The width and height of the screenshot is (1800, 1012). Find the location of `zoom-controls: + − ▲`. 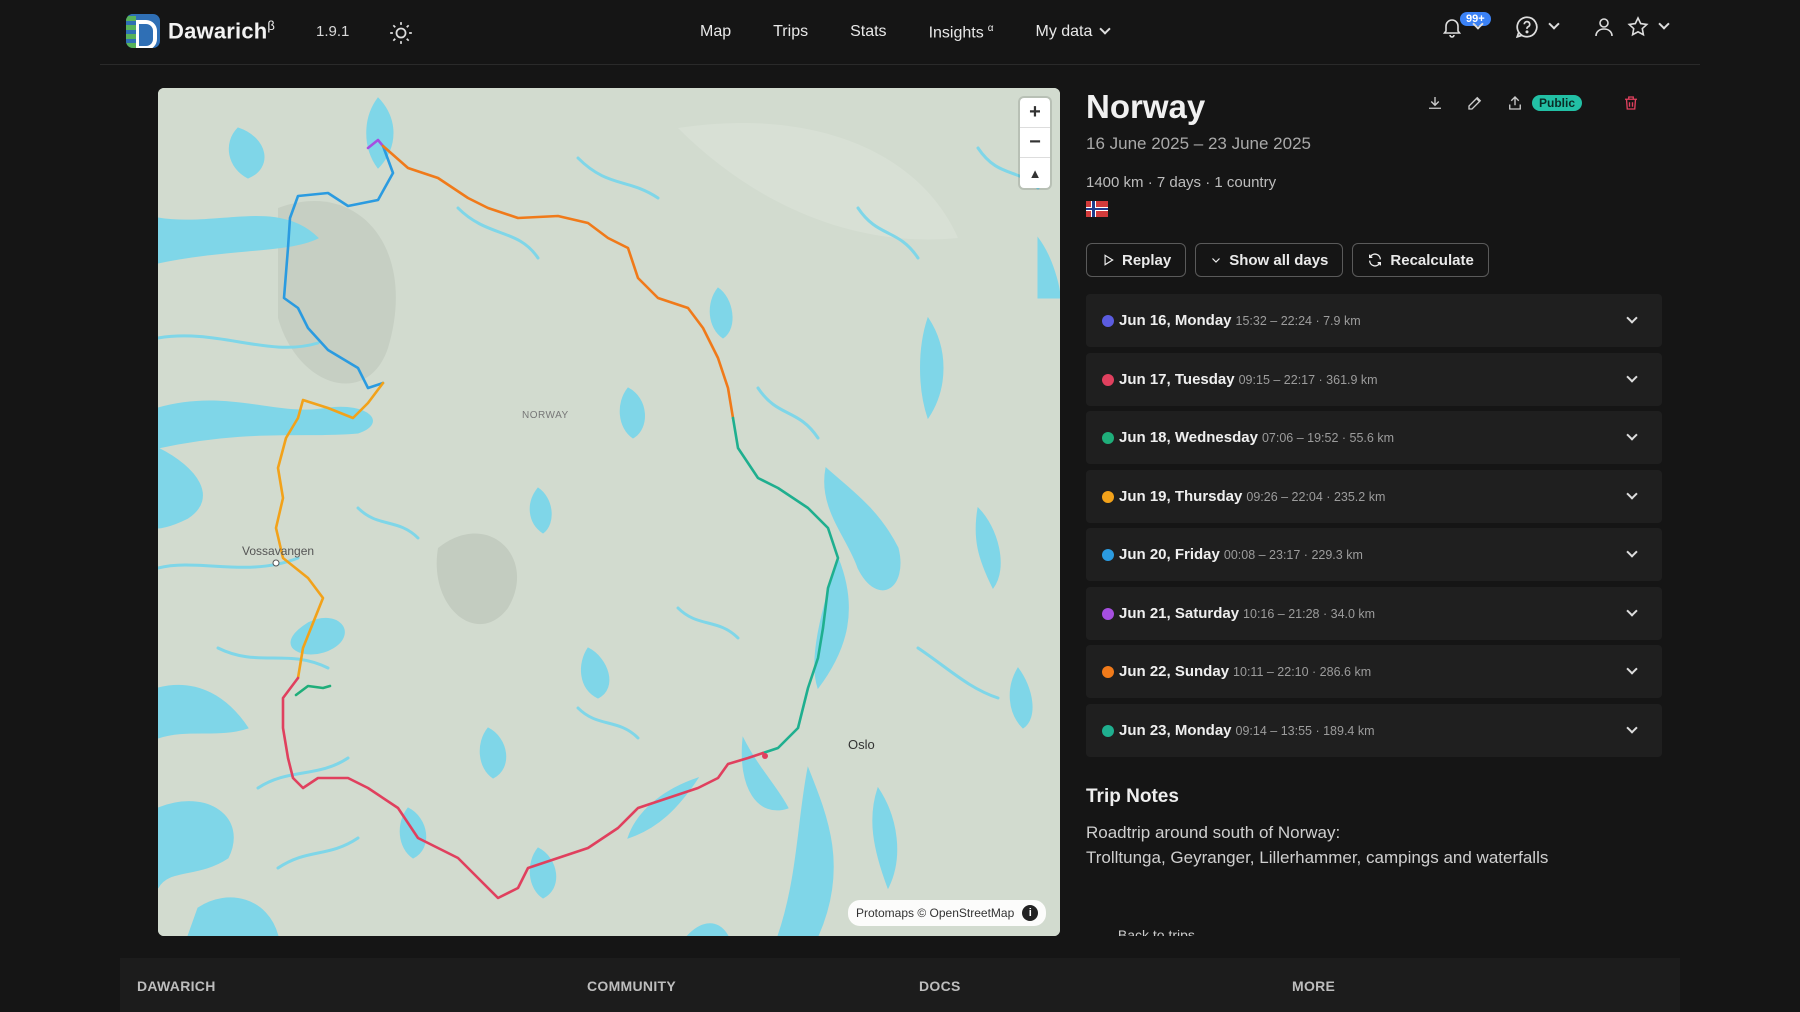

zoom-controls: + − ▲ is located at coordinates (1035, 143).